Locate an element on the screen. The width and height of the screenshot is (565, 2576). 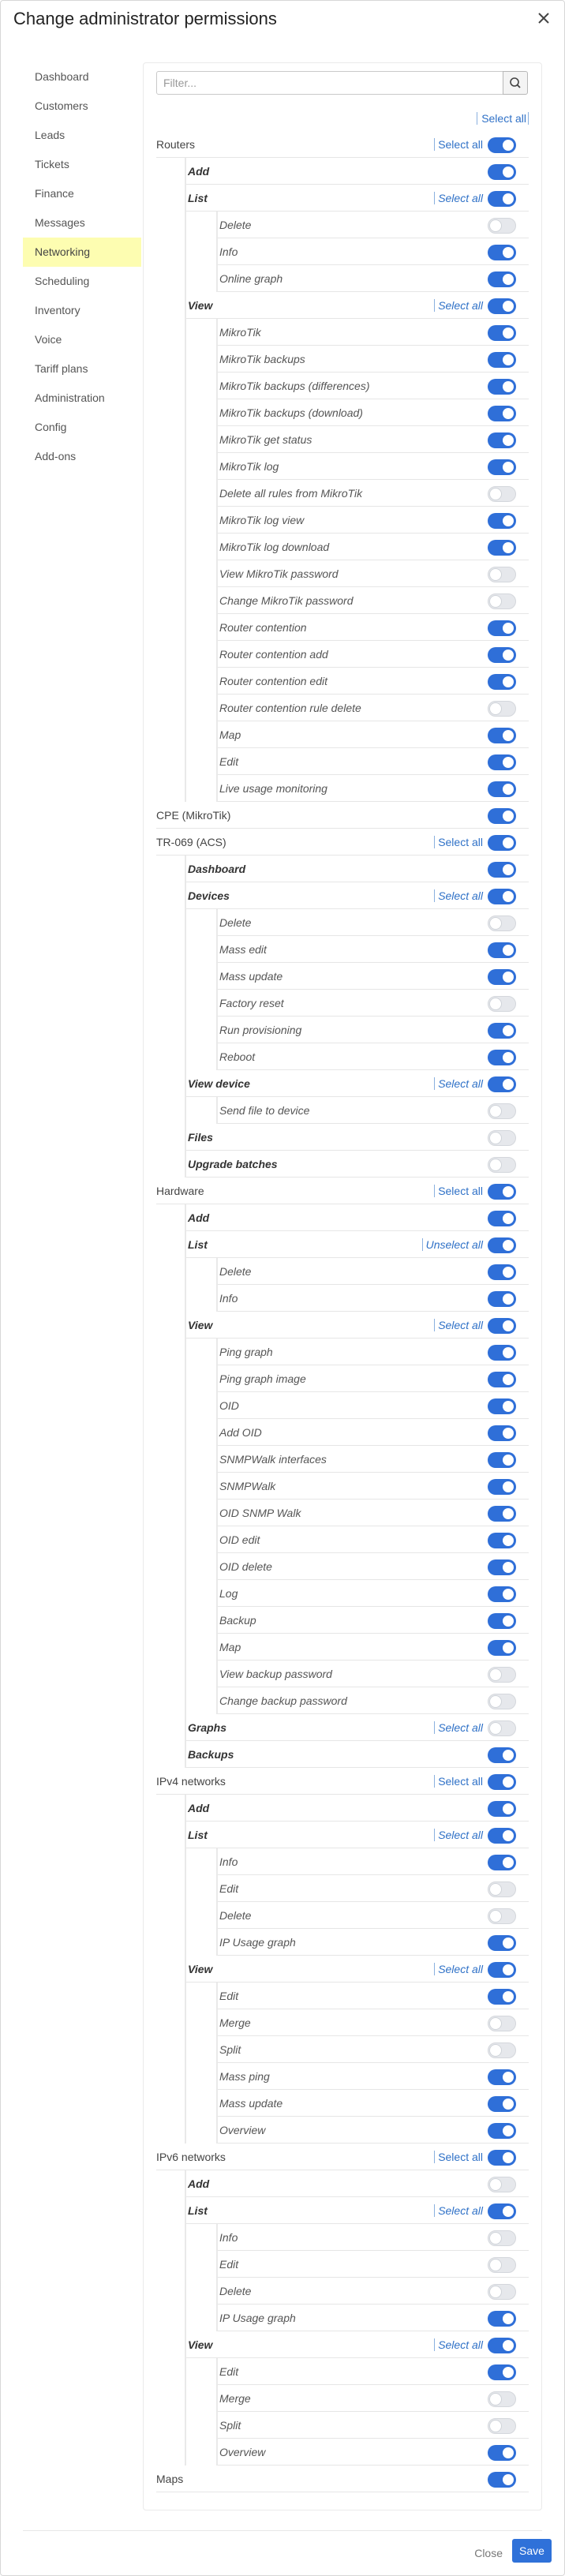
sidebar-item-inventory: Inventory is located at coordinates (82, 310).